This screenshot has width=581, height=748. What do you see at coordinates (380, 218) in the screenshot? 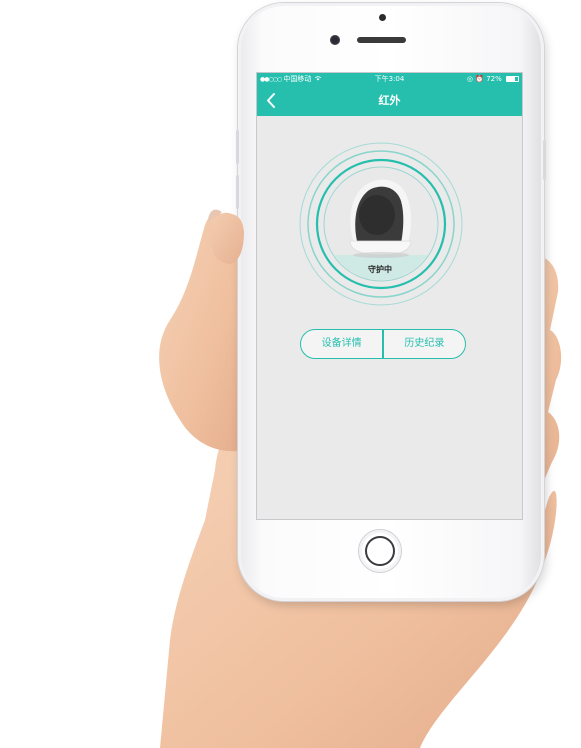
I see `device-image` at bounding box center [380, 218].